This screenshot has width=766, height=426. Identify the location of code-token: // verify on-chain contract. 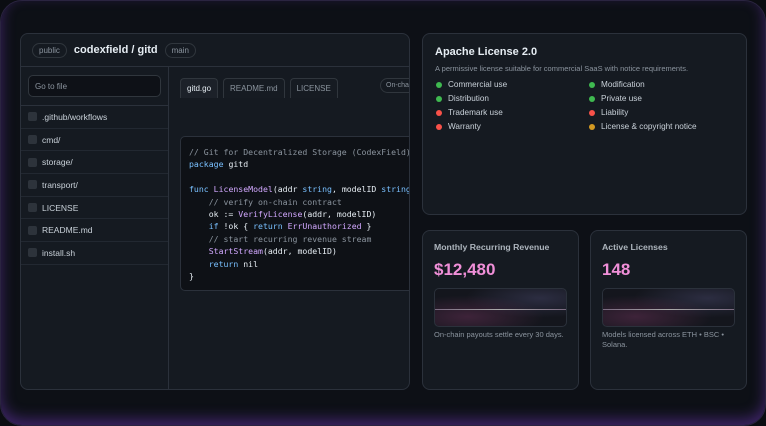
(265, 201).